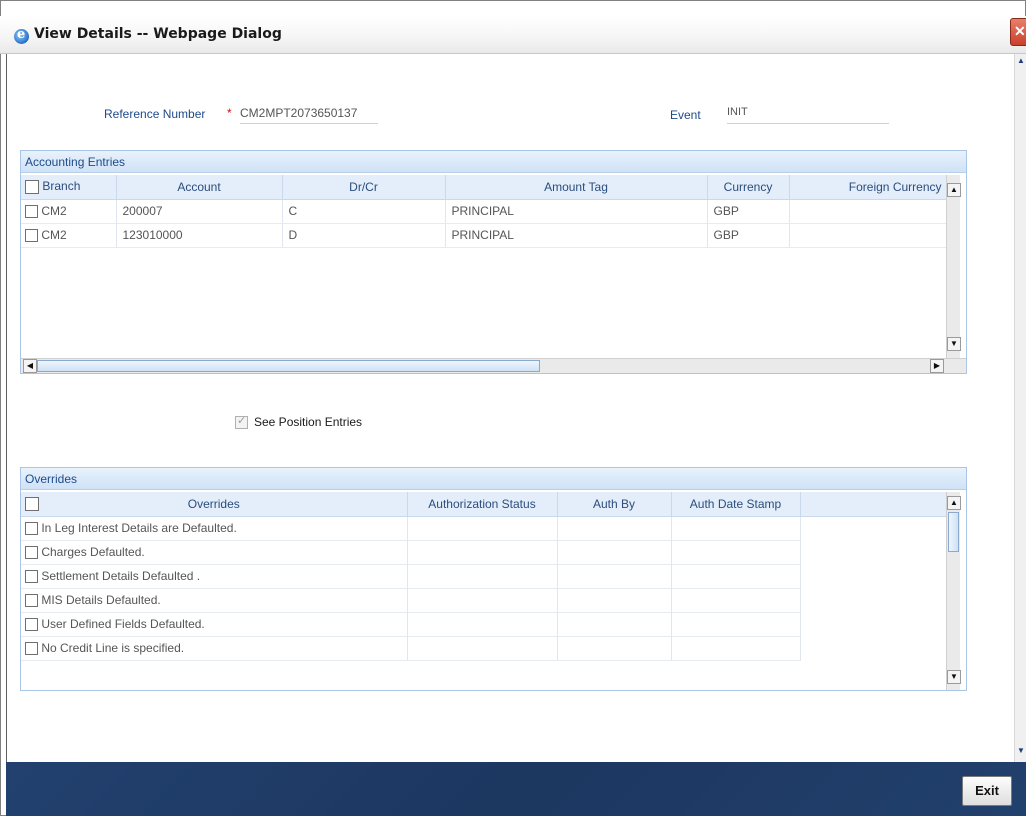  What do you see at coordinates (484, 235) in the screenshot?
I see `table-row: CM2 123010000 D PRINCIPAL GBP` at bounding box center [484, 235].